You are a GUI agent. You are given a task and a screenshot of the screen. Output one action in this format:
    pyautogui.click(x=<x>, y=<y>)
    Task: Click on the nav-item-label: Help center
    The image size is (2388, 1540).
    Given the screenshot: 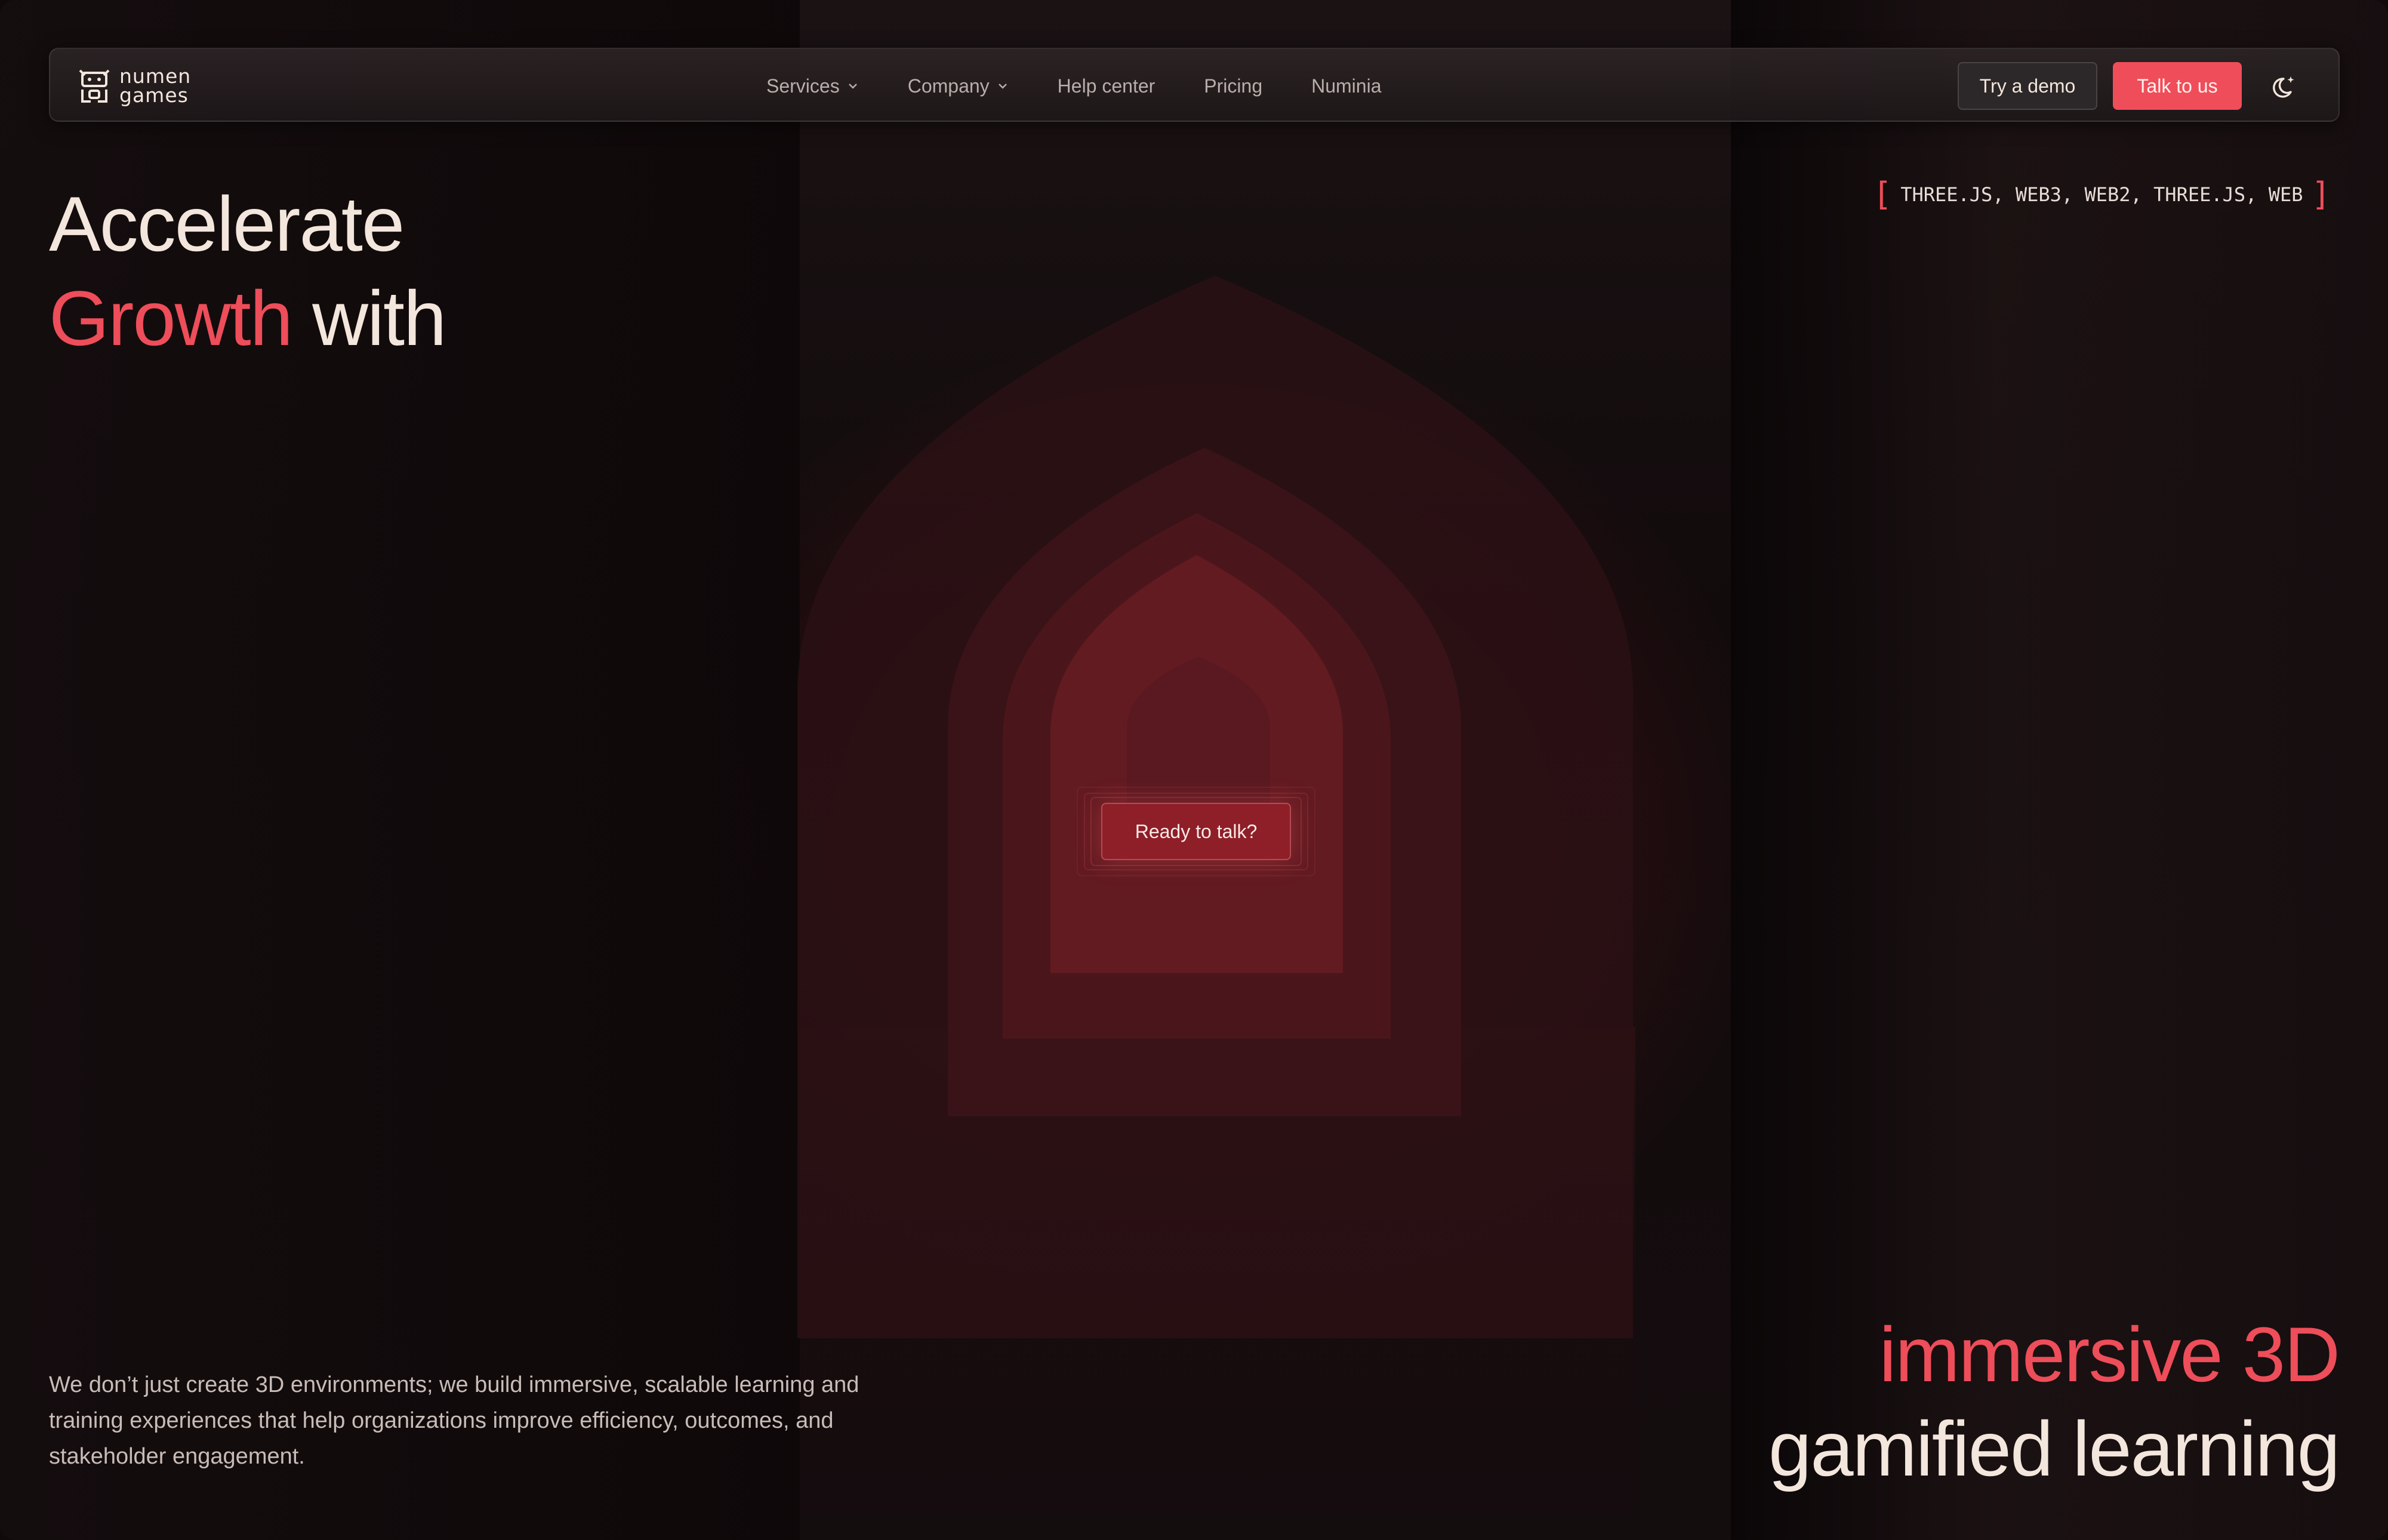 What is the action you would take?
    pyautogui.click(x=1106, y=86)
    